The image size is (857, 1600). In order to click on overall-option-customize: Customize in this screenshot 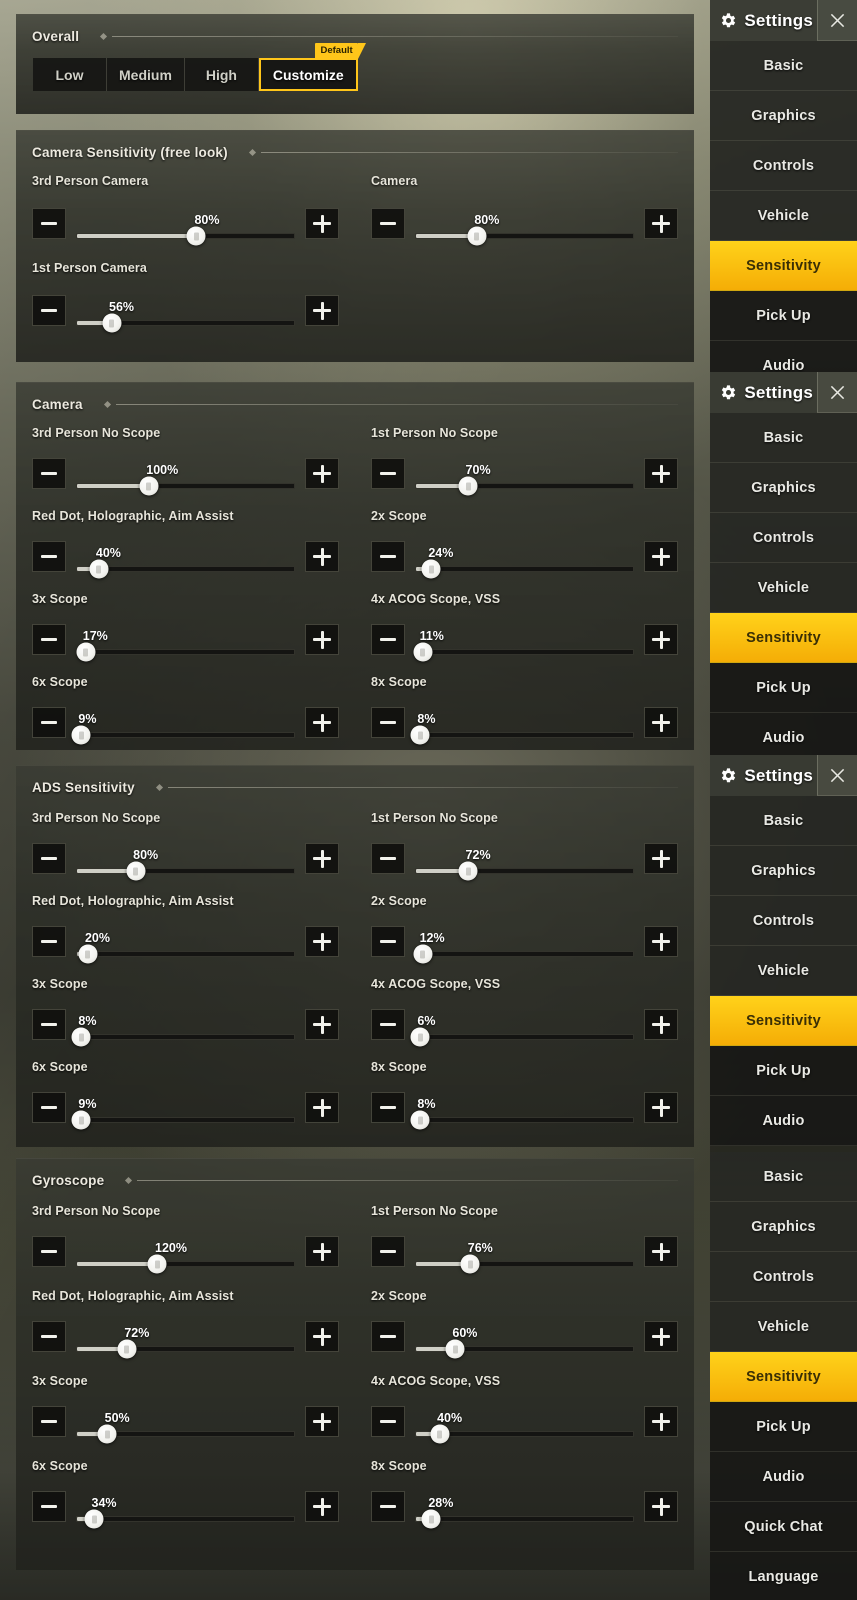, I will do `click(308, 74)`.